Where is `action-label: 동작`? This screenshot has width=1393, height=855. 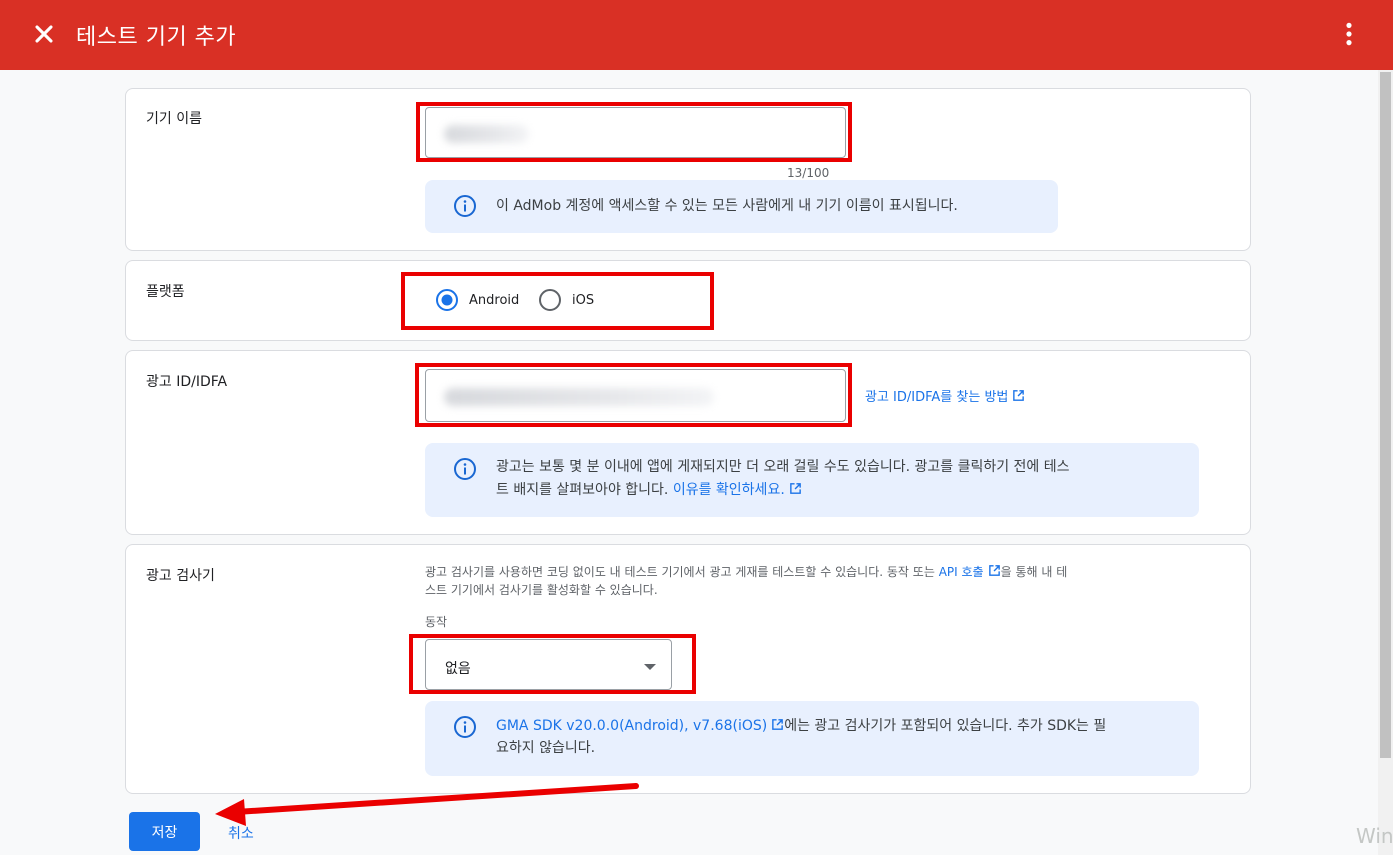 action-label: 동작 is located at coordinates (436, 622).